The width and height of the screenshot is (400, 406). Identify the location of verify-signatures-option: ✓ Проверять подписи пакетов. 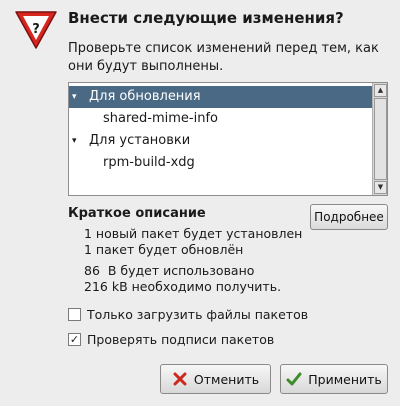
(171, 339).